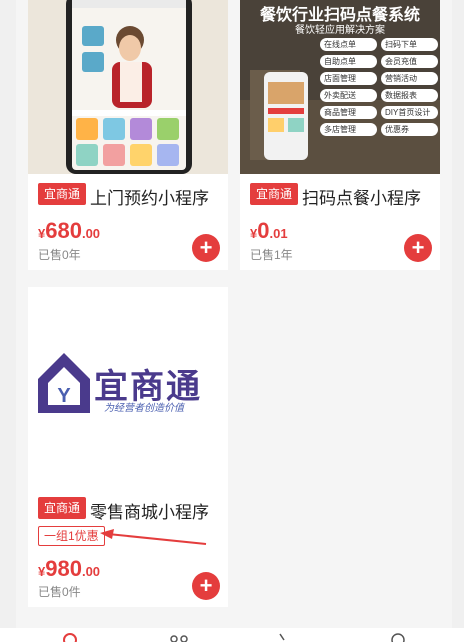 This screenshot has height=642, width=464. Describe the element at coordinates (278, 233) in the screenshot. I see `price-decimal: .01` at that location.